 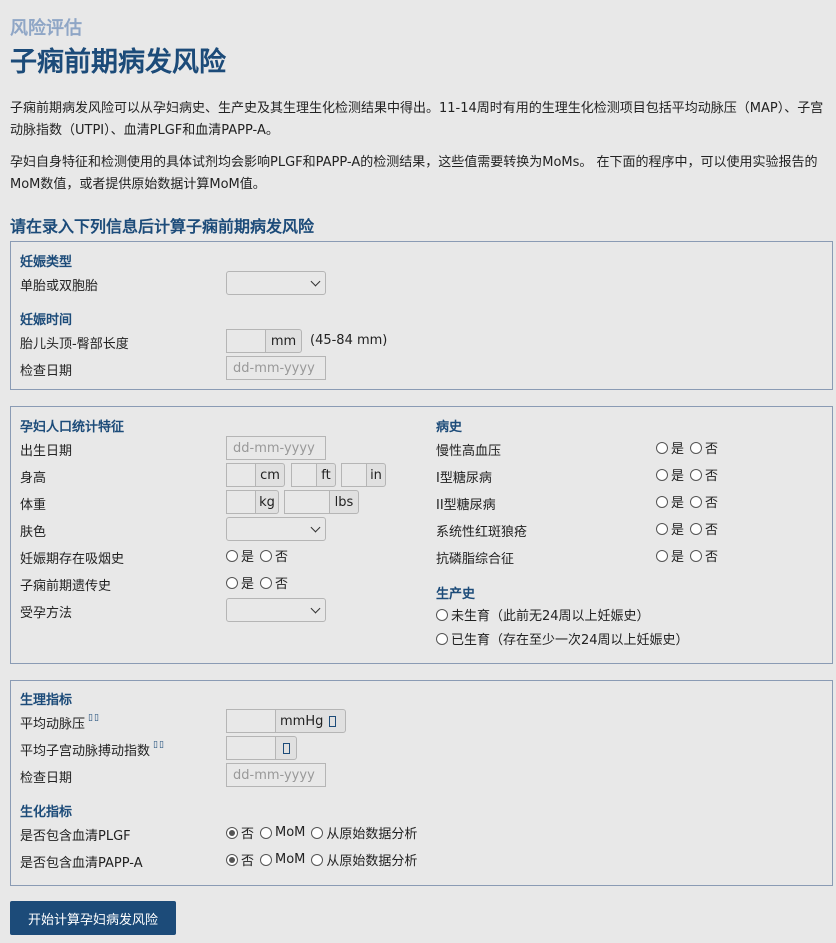 I want to click on history-item-label: 慢性高血压, so click(x=469, y=451).